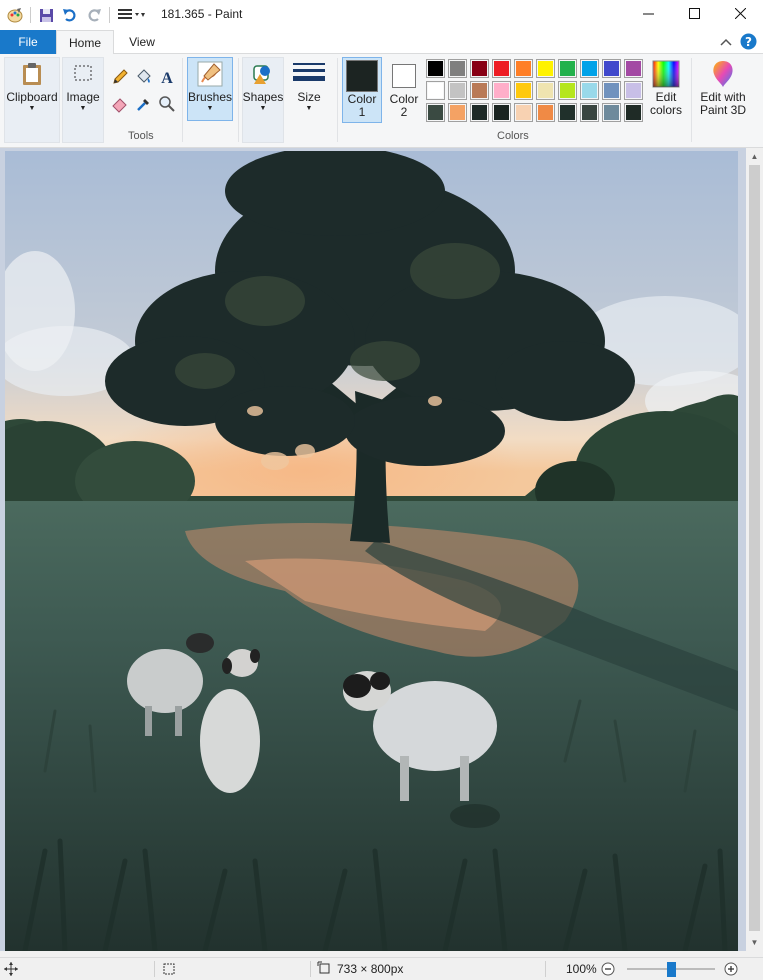 This screenshot has width=763, height=980. What do you see at coordinates (362, 112) in the screenshot?
I see `color1-number: 1` at bounding box center [362, 112].